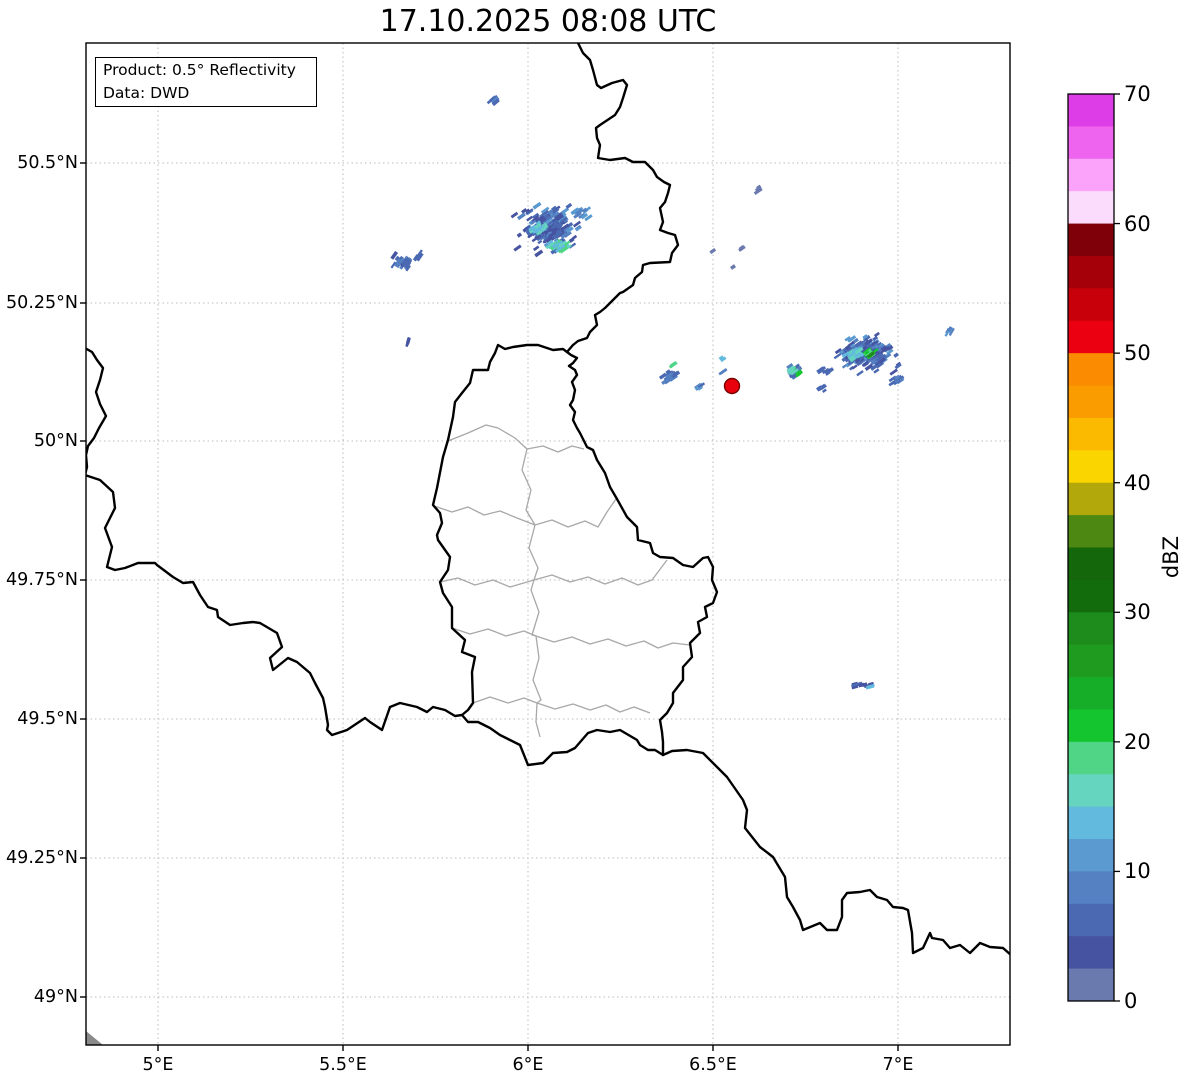  What do you see at coordinates (206, 82) in the screenshot?
I see `product-annotation-box: Product: 0.5° Reflectivity Data: DWD` at bounding box center [206, 82].